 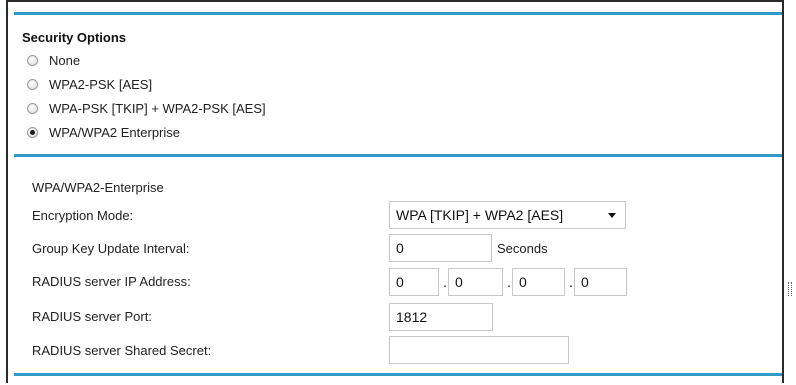 What do you see at coordinates (74, 37) in the screenshot?
I see `security-options-heading: Security Options` at bounding box center [74, 37].